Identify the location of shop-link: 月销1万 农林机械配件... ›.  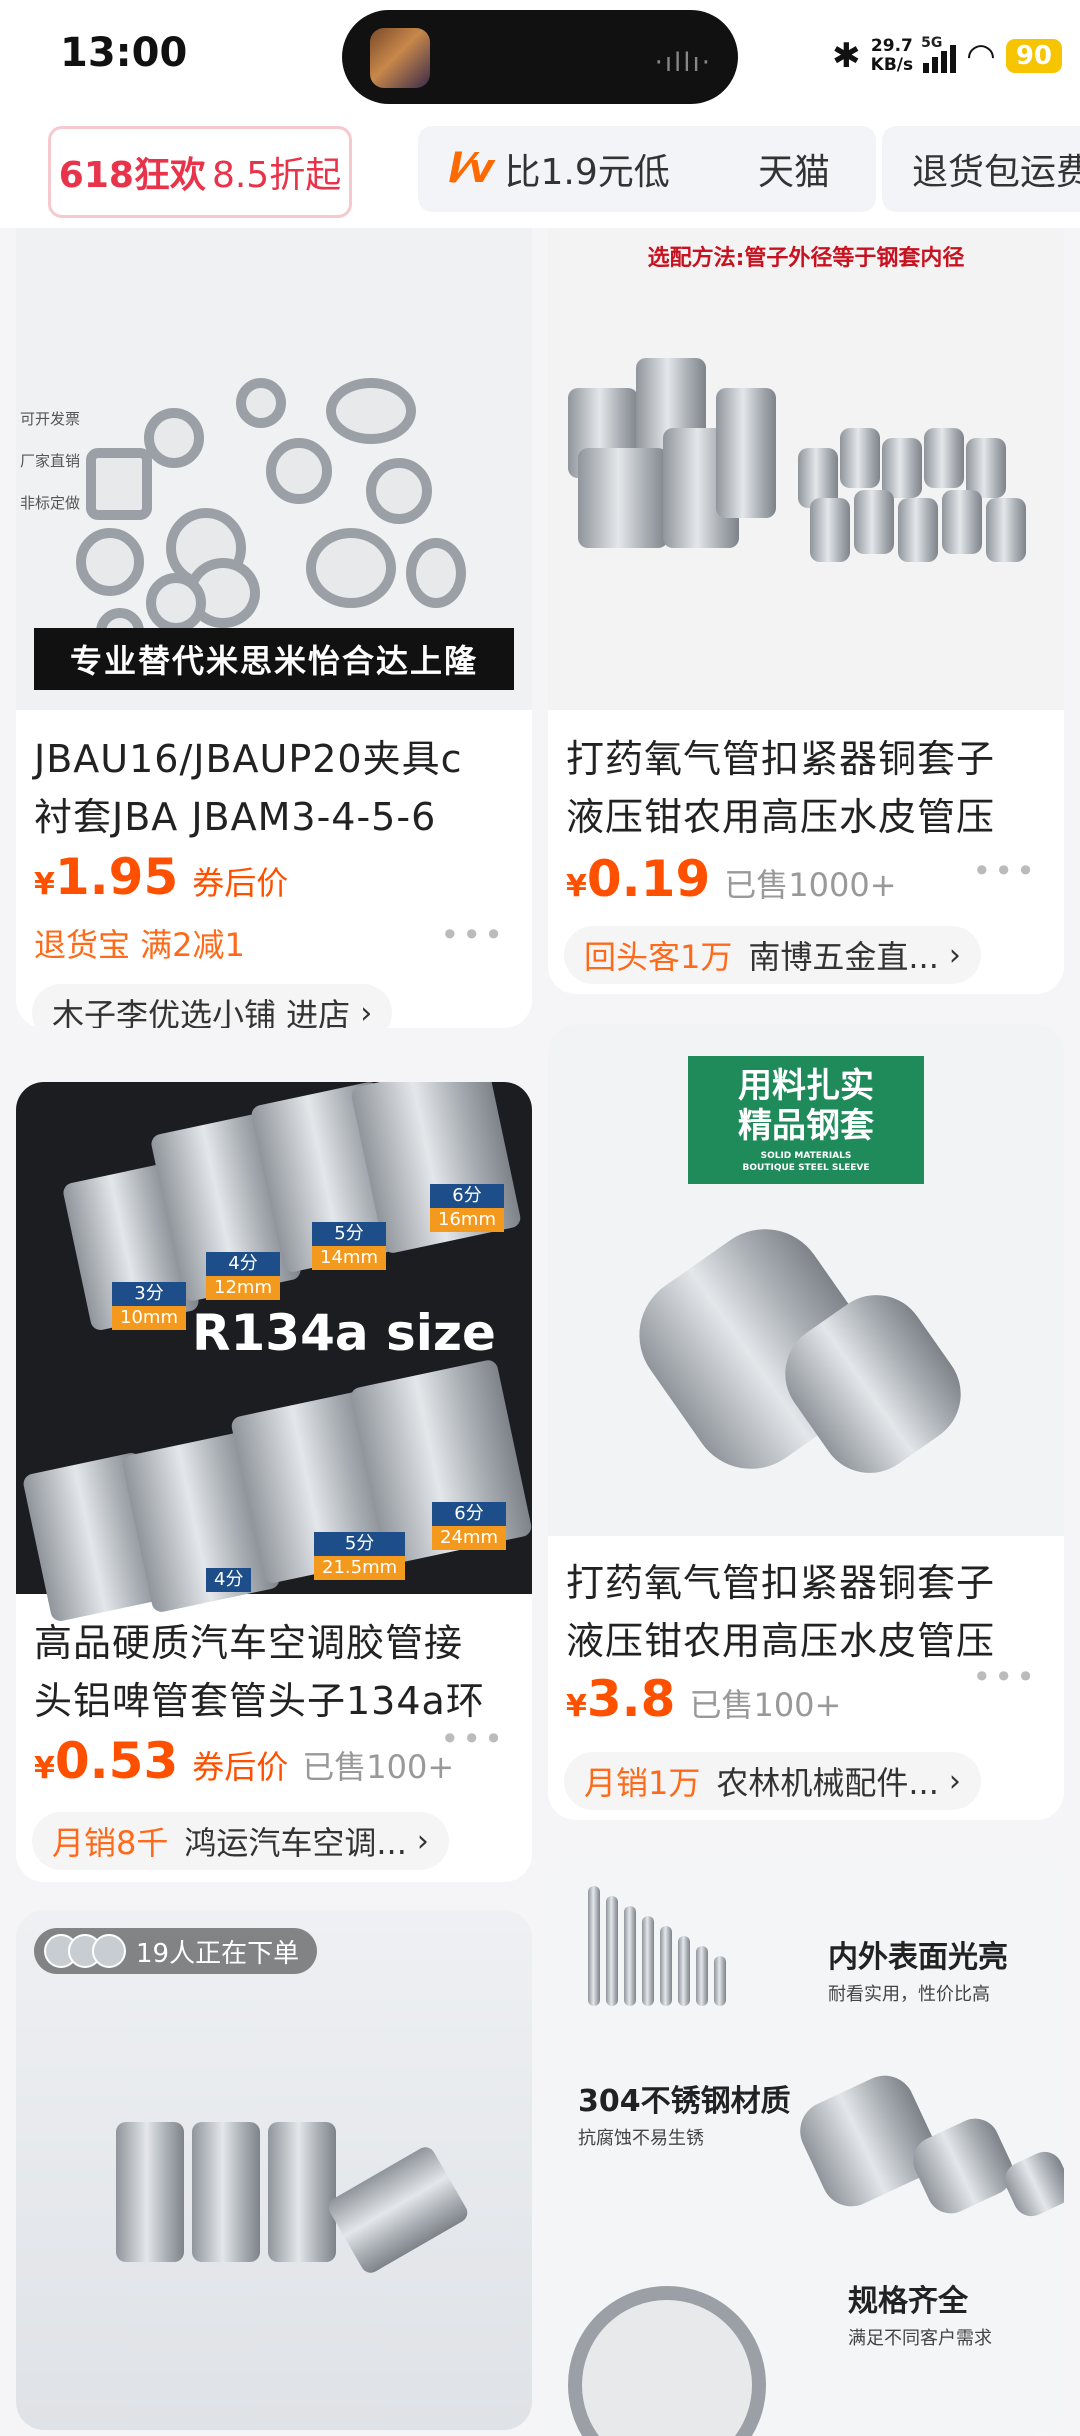
(772, 1781).